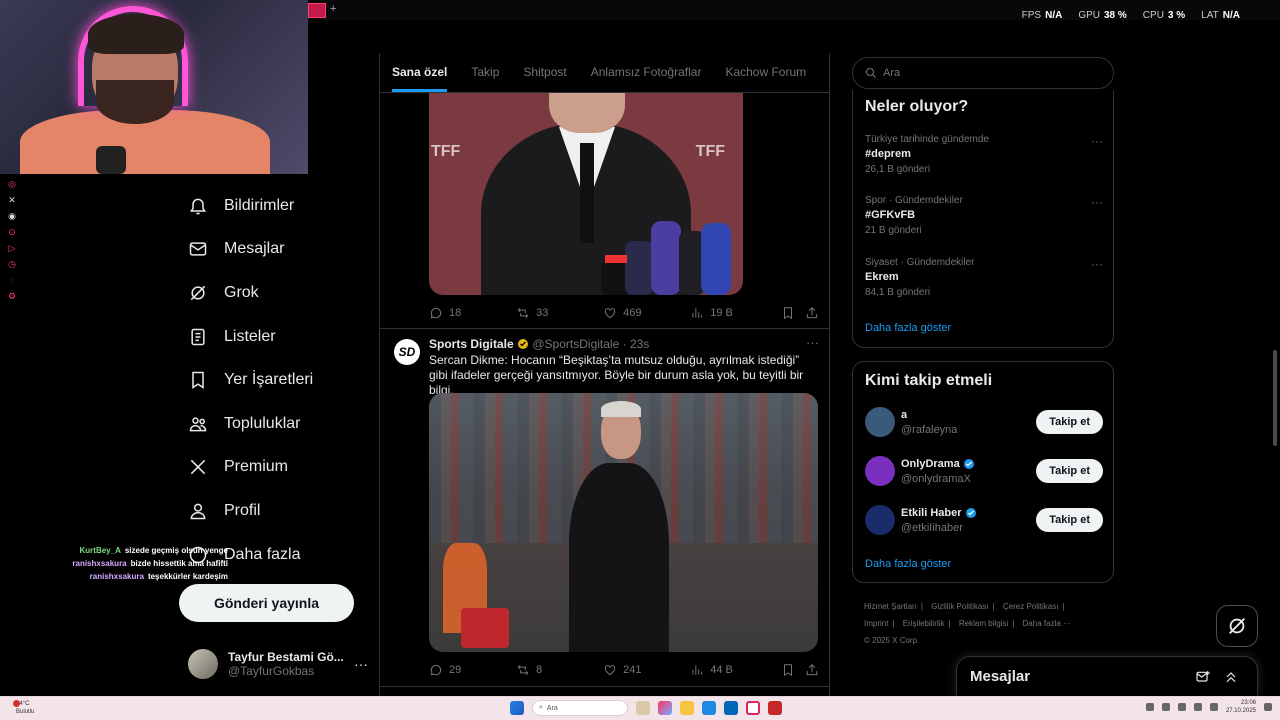  I want to click on post-button: Gönderi yayınla, so click(266, 603).